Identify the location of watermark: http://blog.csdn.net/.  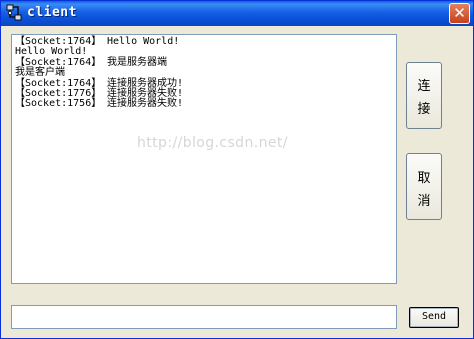
(212, 143).